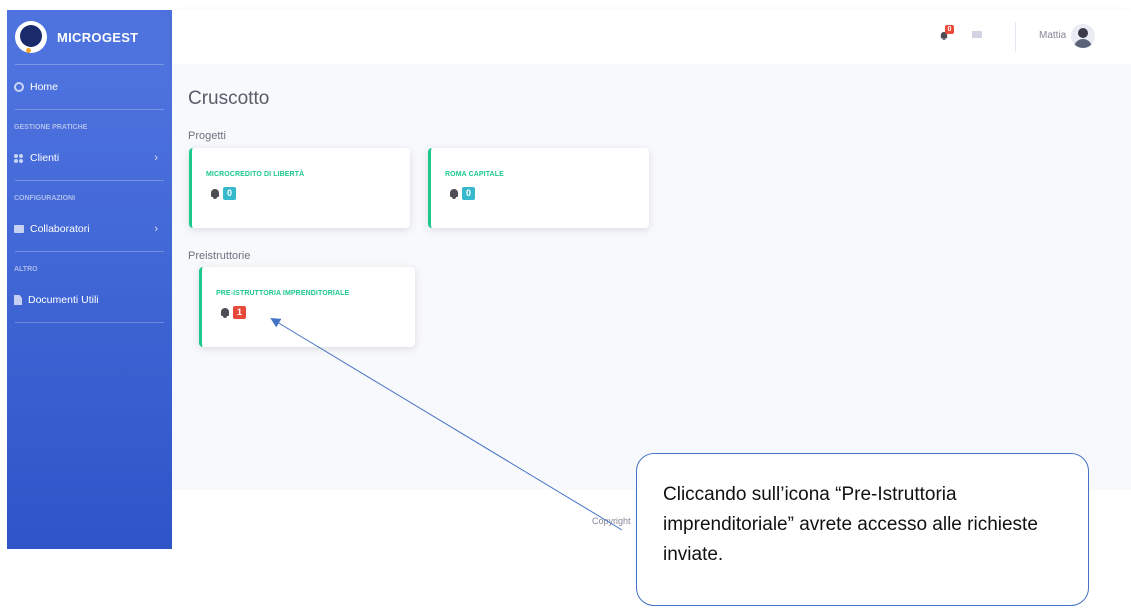  I want to click on topbar: 0 Mattia, so click(651, 37).